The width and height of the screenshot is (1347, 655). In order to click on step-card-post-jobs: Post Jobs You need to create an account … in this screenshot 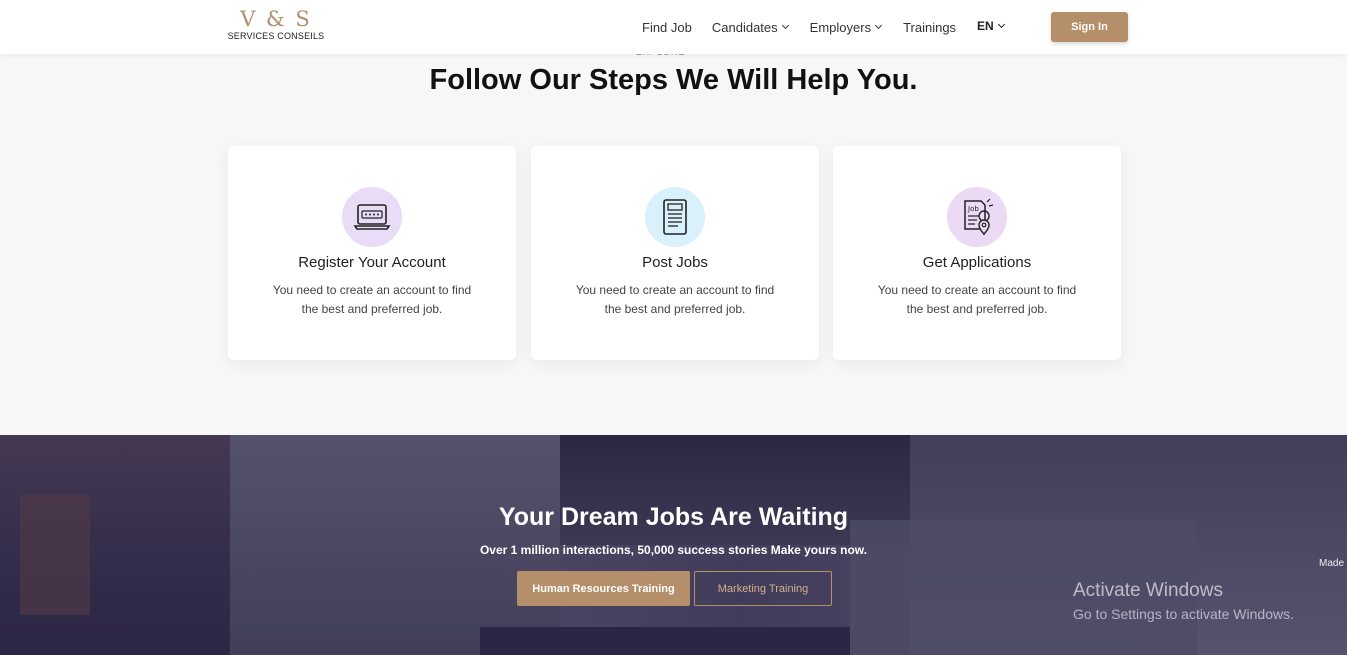, I will do `click(675, 253)`.